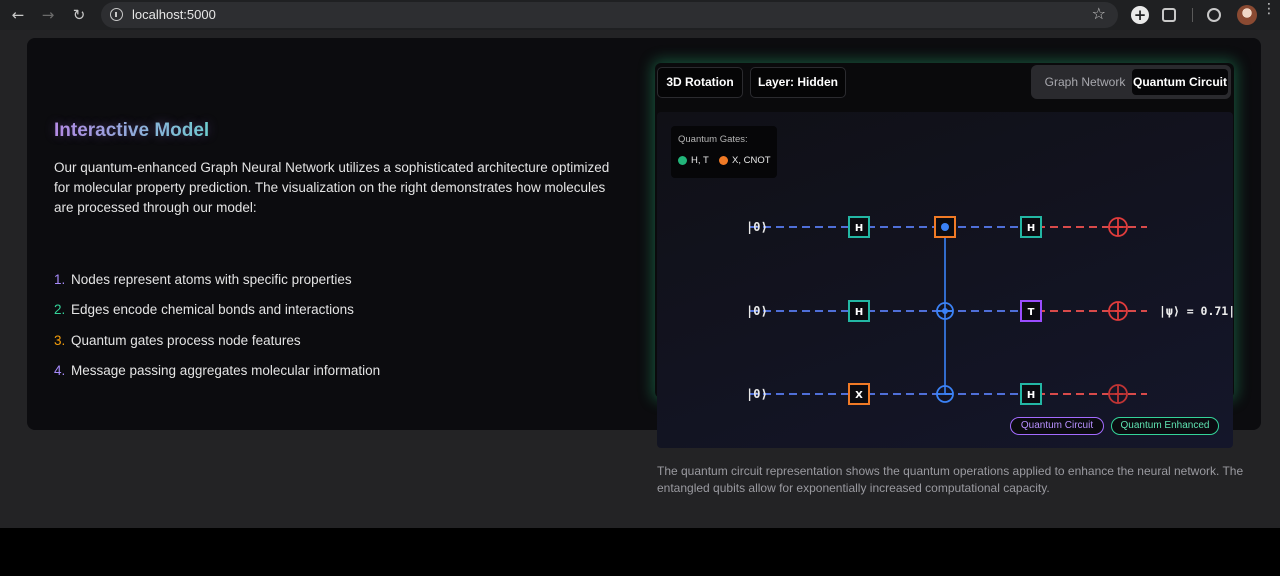  What do you see at coordinates (79, 15) in the screenshot?
I see `reload-icon: ↻` at bounding box center [79, 15].